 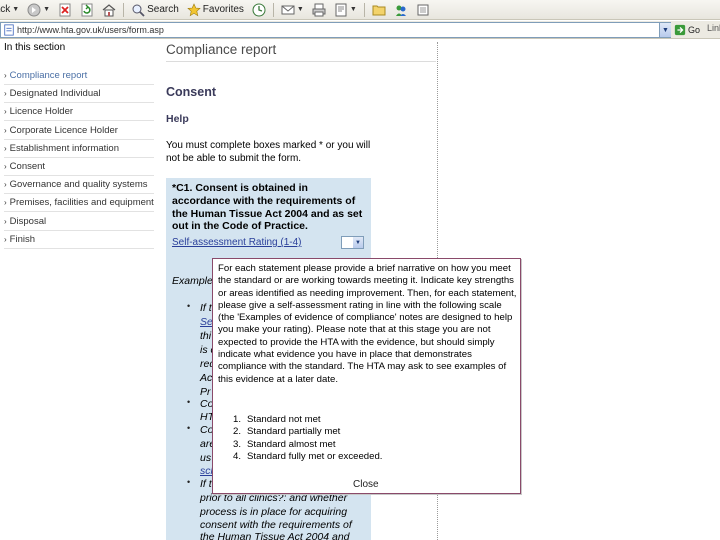 I want to click on research-button, so click(x=423, y=10).